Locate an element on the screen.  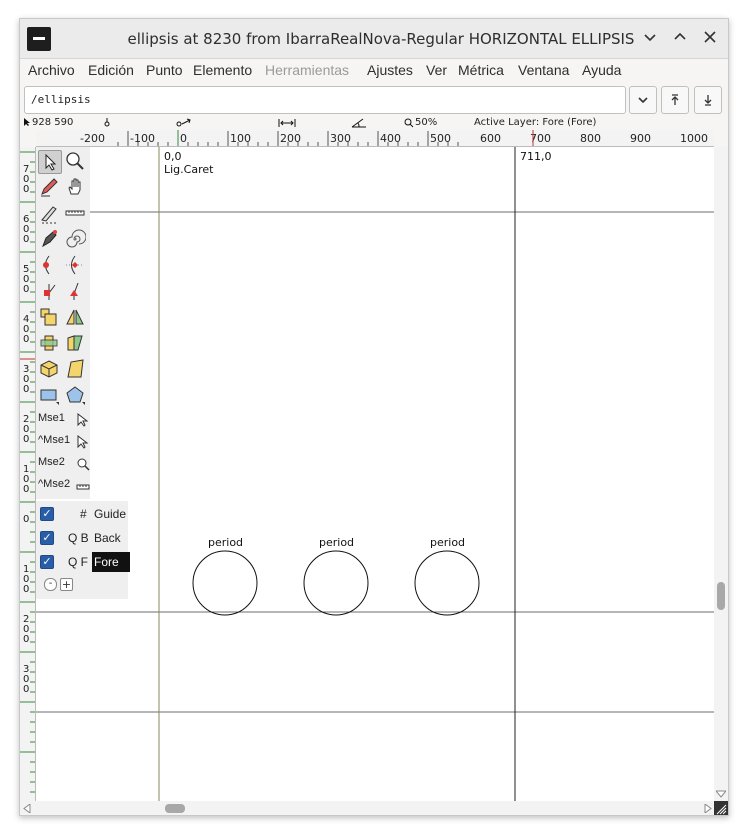
rectangle-tool is located at coordinates (50, 396).